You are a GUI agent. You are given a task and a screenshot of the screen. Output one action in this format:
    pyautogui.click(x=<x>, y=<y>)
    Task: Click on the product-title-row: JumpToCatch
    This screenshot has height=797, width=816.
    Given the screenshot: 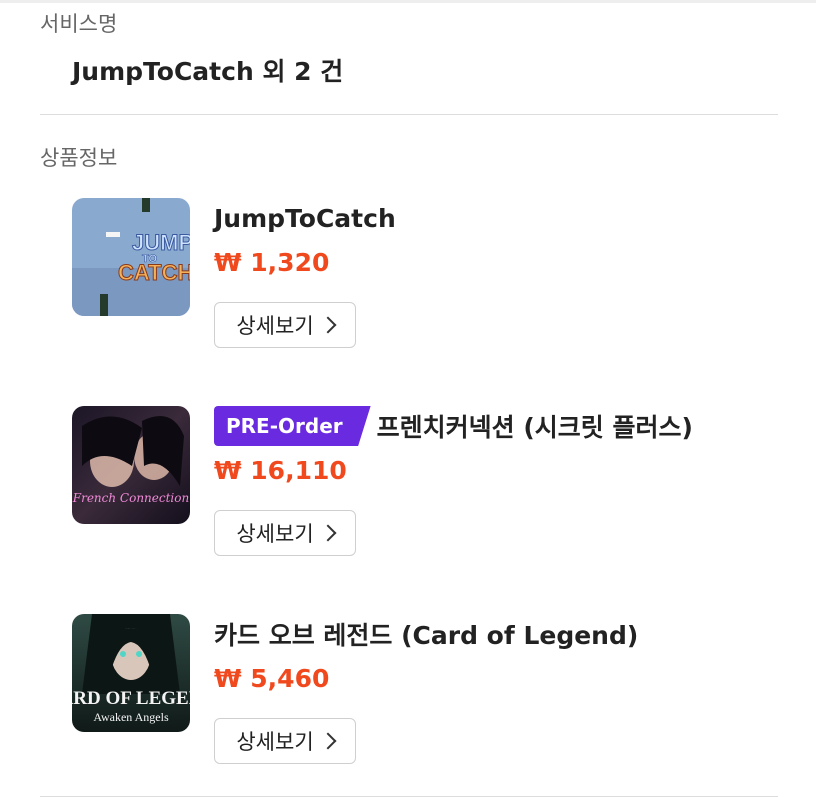 What is the action you would take?
    pyautogui.click(x=305, y=218)
    